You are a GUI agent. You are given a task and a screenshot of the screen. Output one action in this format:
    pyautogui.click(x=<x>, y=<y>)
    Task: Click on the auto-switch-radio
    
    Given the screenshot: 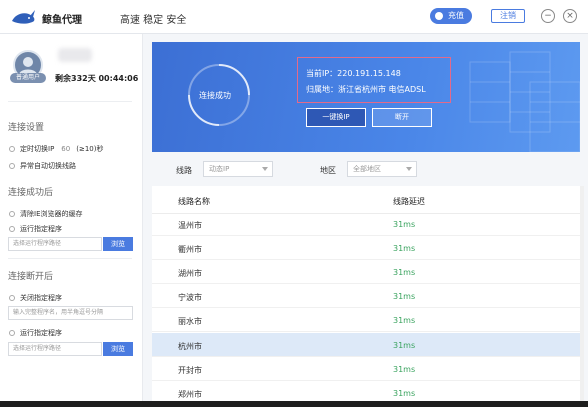 What is the action you would take?
    pyautogui.click(x=12, y=166)
    